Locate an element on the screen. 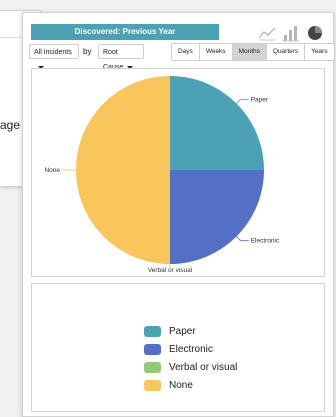 Image resolution: width=336 pixels, height=417 pixels. chart-type-switcher is located at coordinates (293, 33).